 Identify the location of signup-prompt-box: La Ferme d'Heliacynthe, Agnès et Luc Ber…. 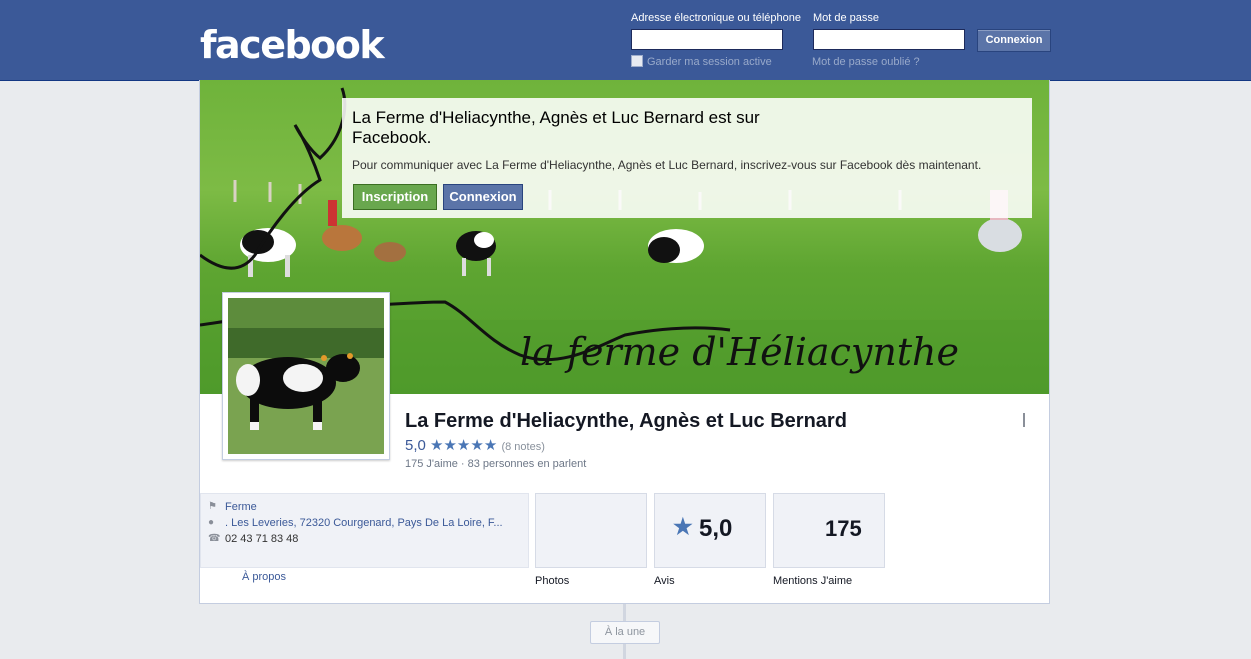
(687, 158).